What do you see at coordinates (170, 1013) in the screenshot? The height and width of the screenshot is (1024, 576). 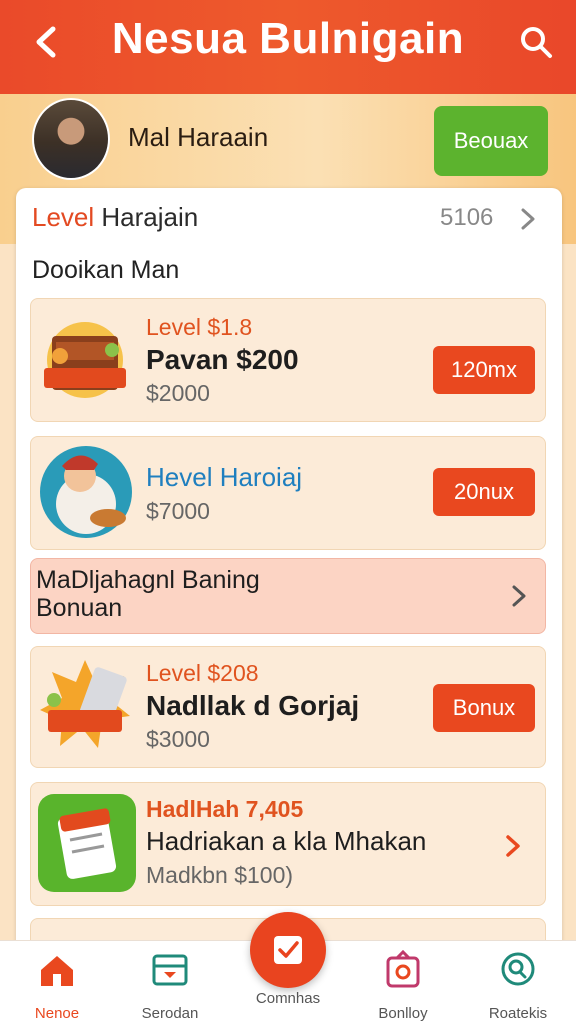 I see `nav-label: Serodan` at bounding box center [170, 1013].